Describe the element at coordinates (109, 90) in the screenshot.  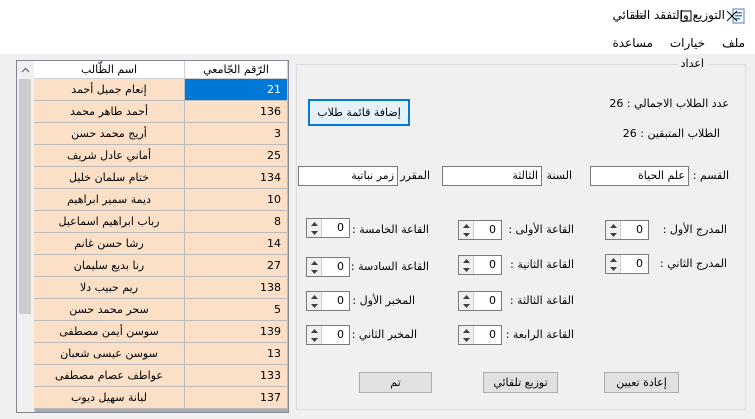
I see `student-name-cell: إنعام جميل أحمد` at that location.